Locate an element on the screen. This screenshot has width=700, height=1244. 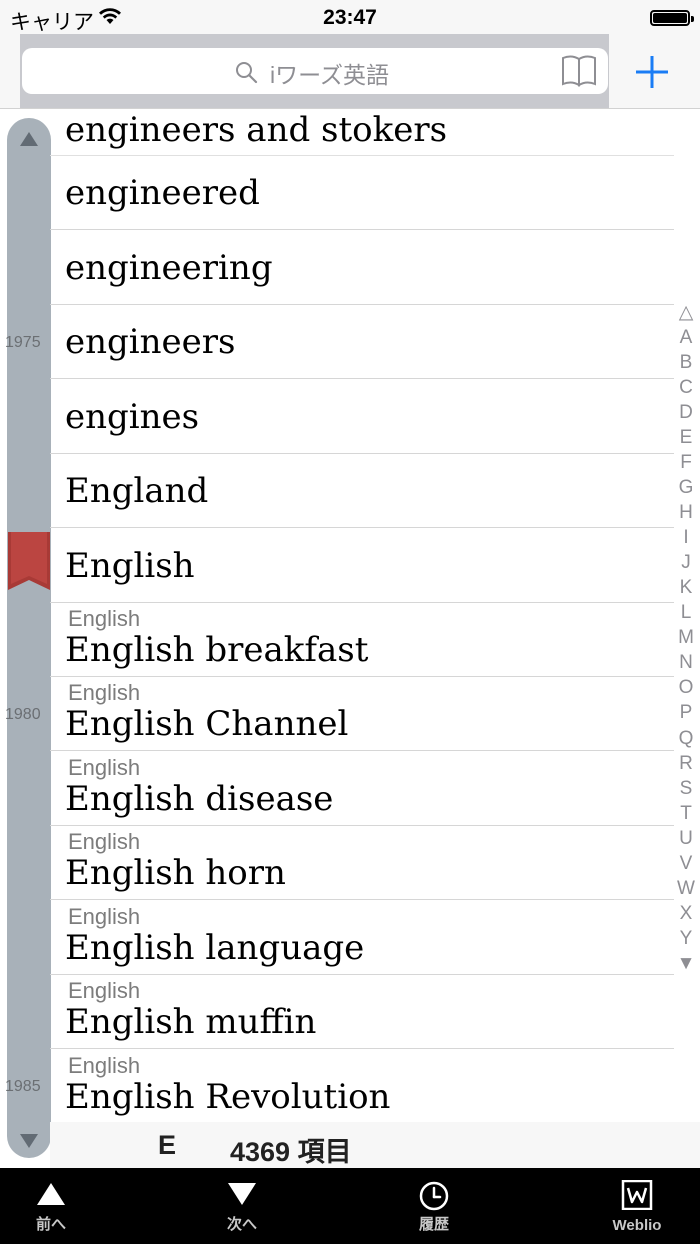
index-letter-j: J is located at coordinates (686, 563).